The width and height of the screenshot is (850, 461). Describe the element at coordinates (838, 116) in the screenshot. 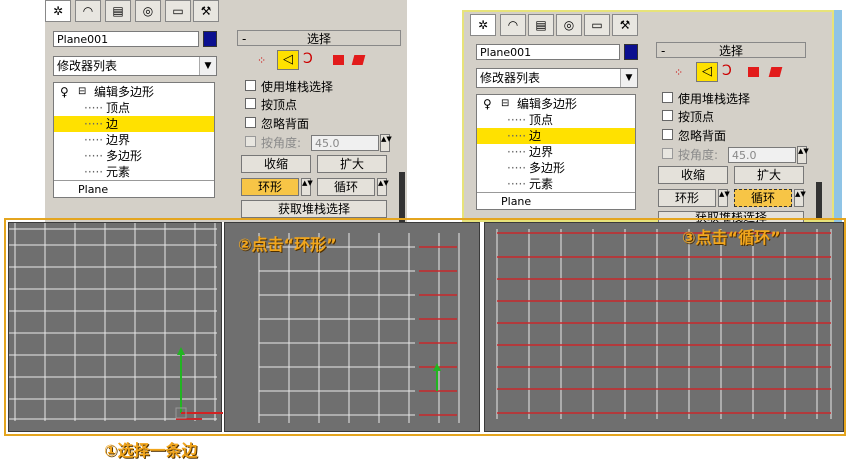

I see `right-panel-edge` at that location.